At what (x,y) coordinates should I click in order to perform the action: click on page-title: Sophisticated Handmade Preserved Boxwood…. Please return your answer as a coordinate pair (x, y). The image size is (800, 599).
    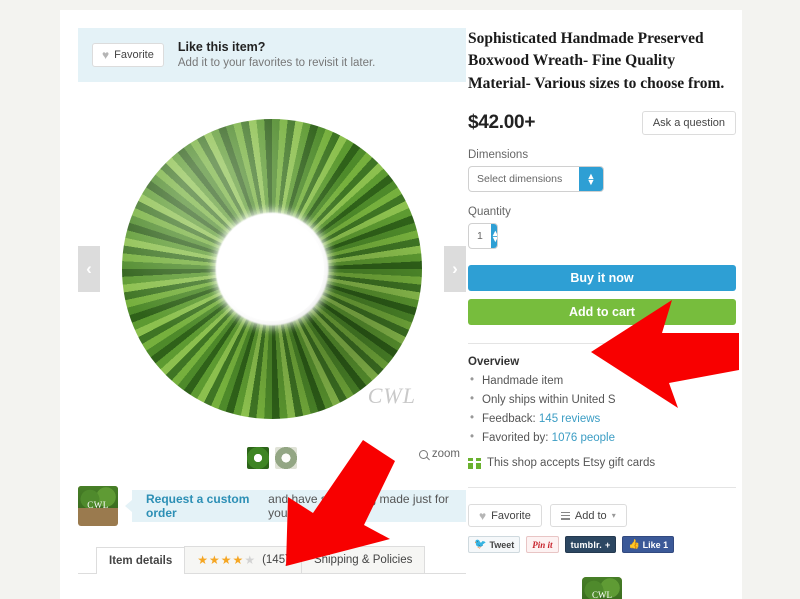
    Looking at the image, I should click on (596, 61).